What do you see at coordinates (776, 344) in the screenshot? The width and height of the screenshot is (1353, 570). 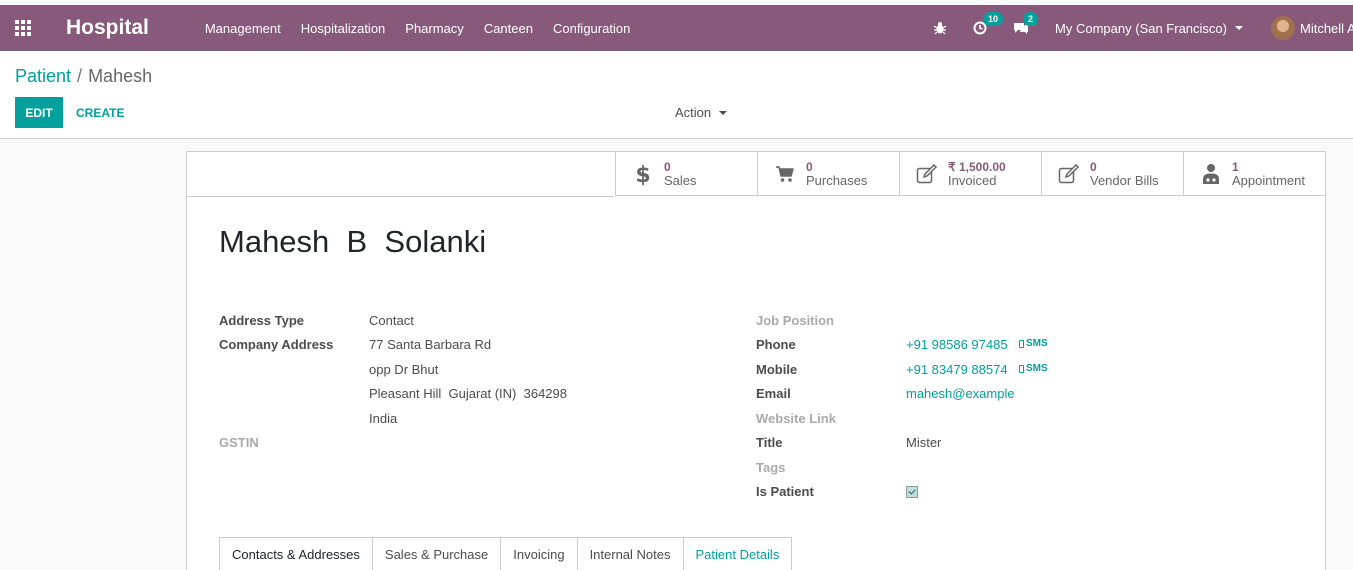 I see `phone-label: Phone` at bounding box center [776, 344].